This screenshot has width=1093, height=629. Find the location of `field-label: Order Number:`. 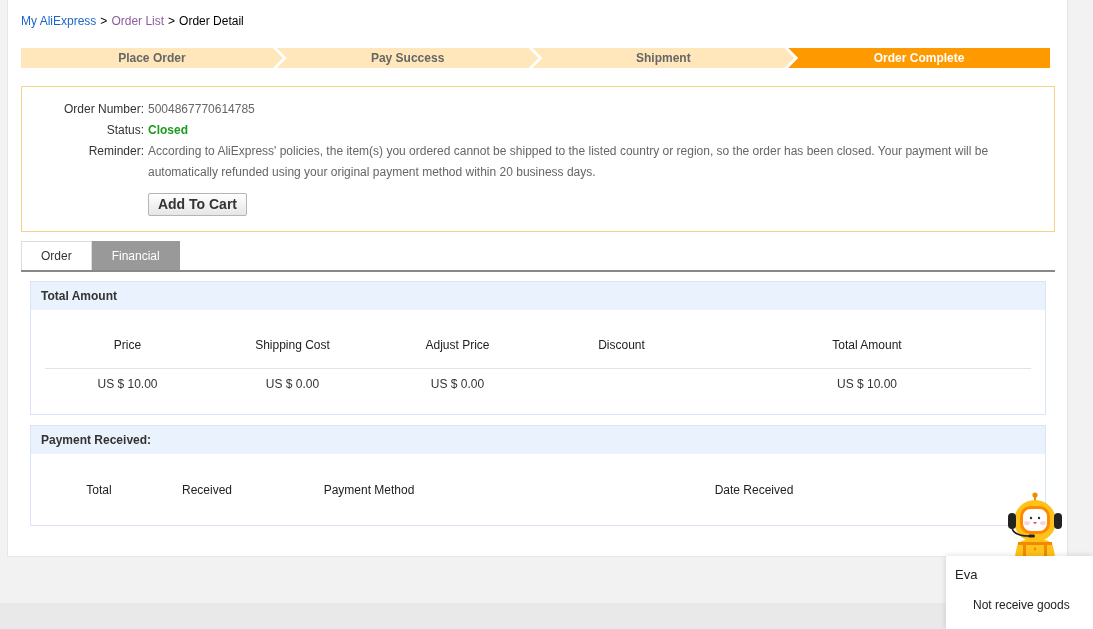

field-label: Order Number: is located at coordinates (103, 109).